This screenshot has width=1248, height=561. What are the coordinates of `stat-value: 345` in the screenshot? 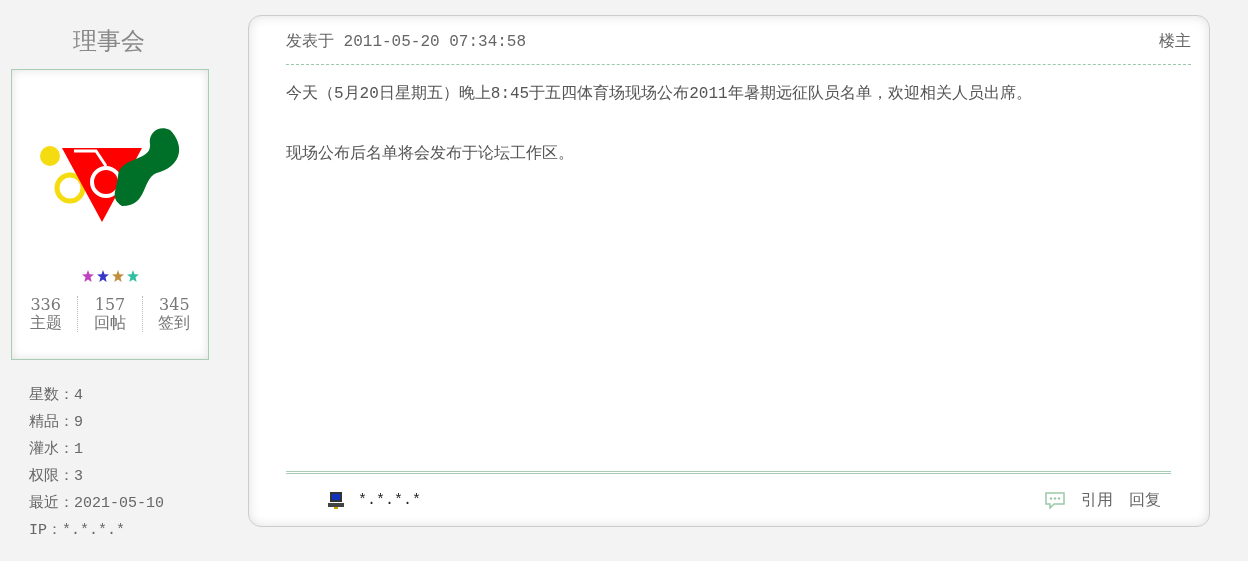 It's located at (174, 305).